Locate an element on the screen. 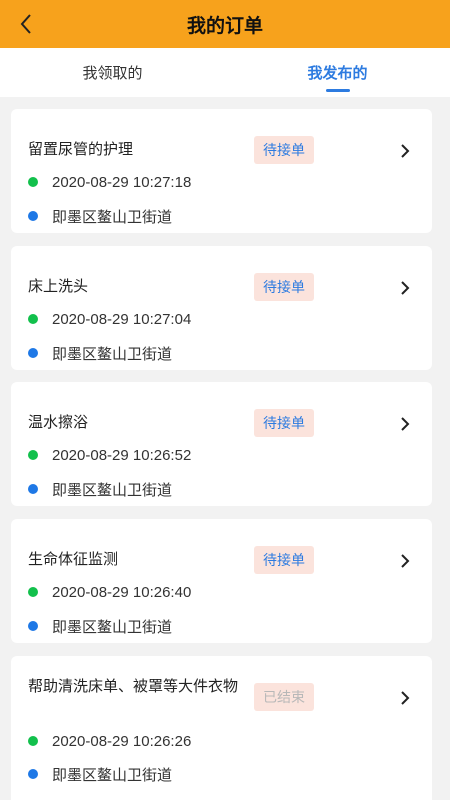  order-time: 2020-08-29 10:27:04 is located at coordinates (122, 319).